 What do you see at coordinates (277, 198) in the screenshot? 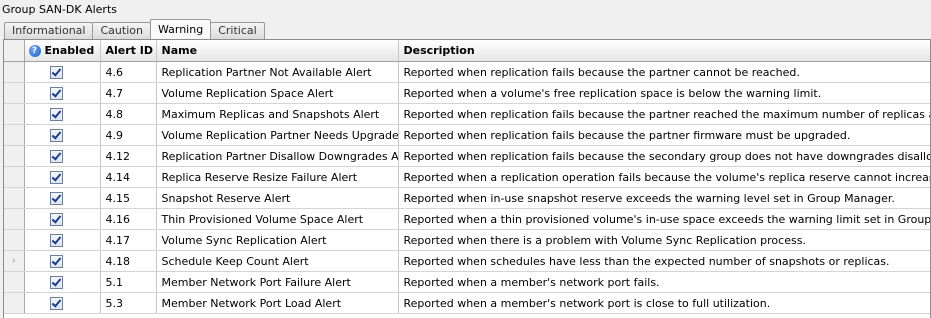
I see `alert-name-cell: Snapshot Reserve Alert` at bounding box center [277, 198].